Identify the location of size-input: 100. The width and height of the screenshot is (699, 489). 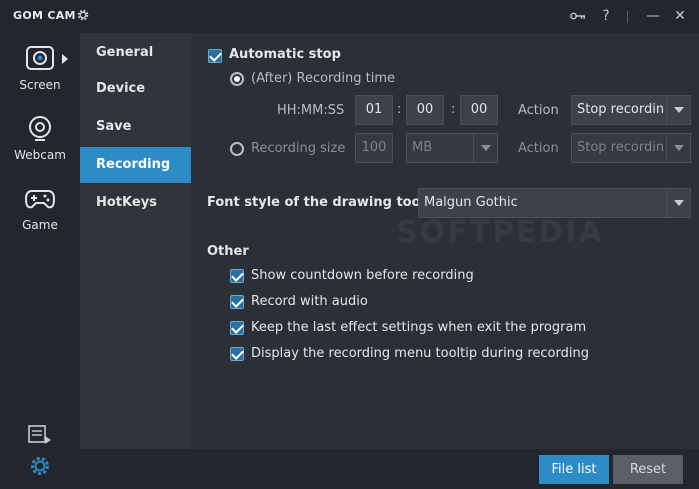
(374, 148).